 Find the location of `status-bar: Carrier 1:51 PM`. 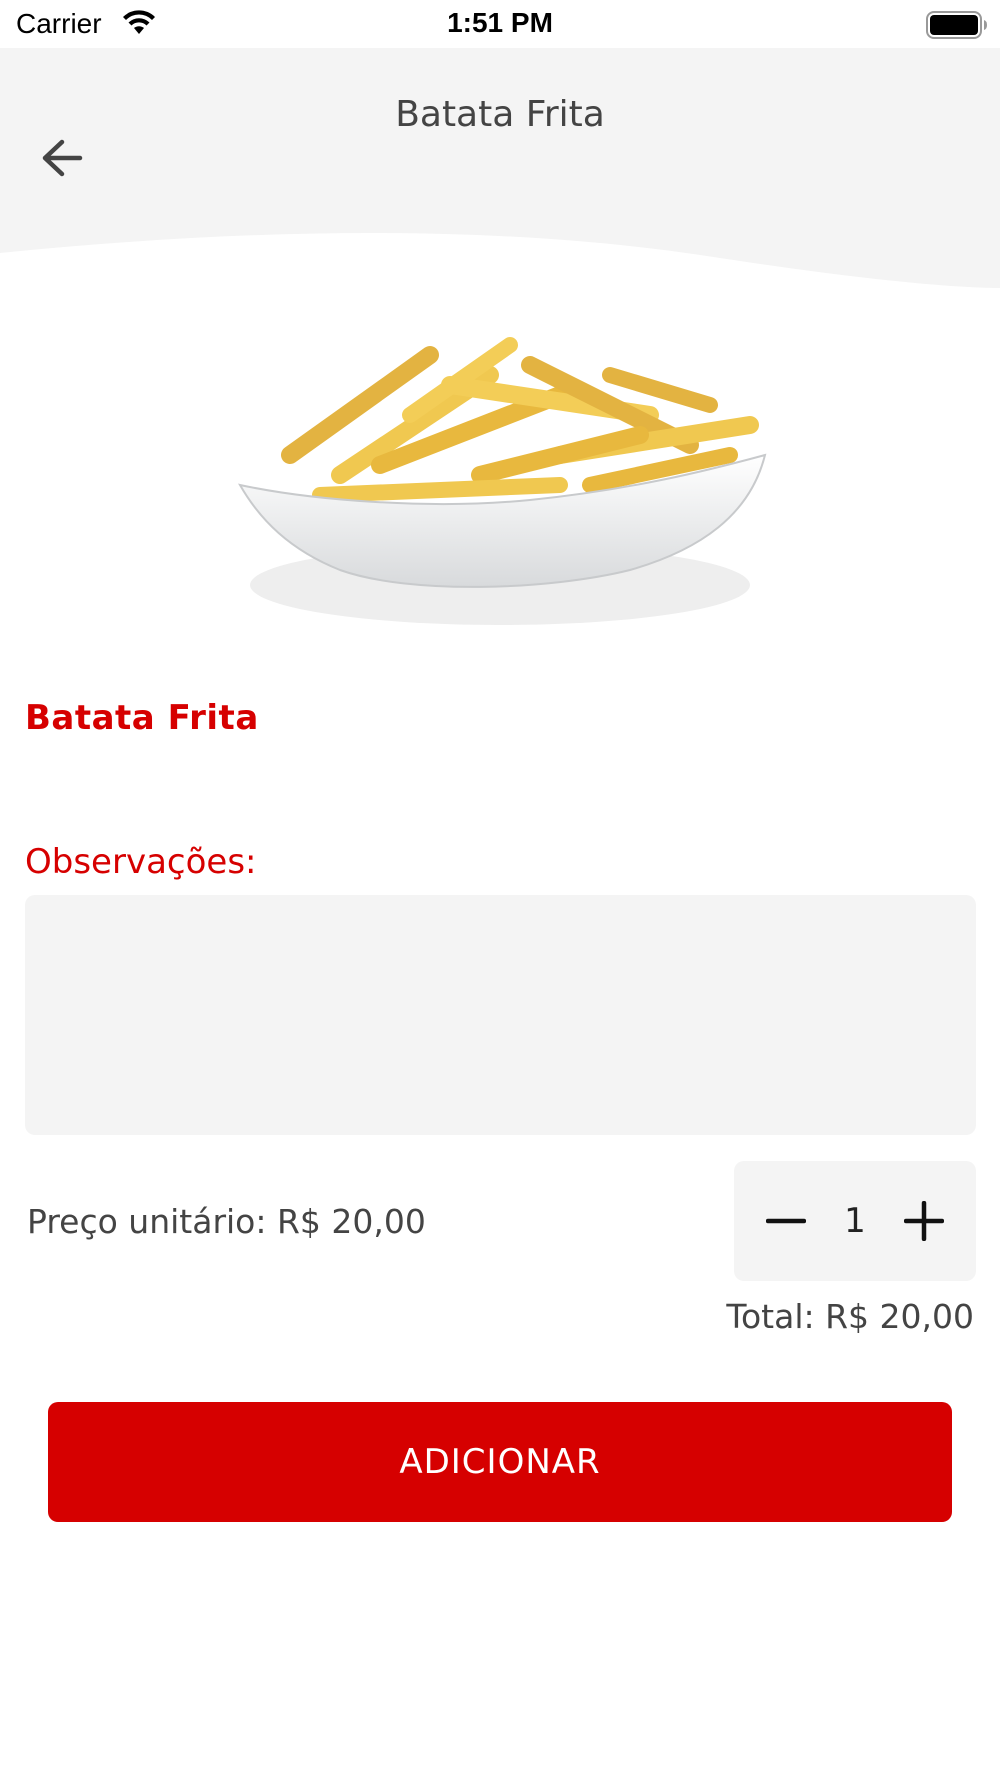

status-bar: Carrier 1:51 PM is located at coordinates (500, 24).